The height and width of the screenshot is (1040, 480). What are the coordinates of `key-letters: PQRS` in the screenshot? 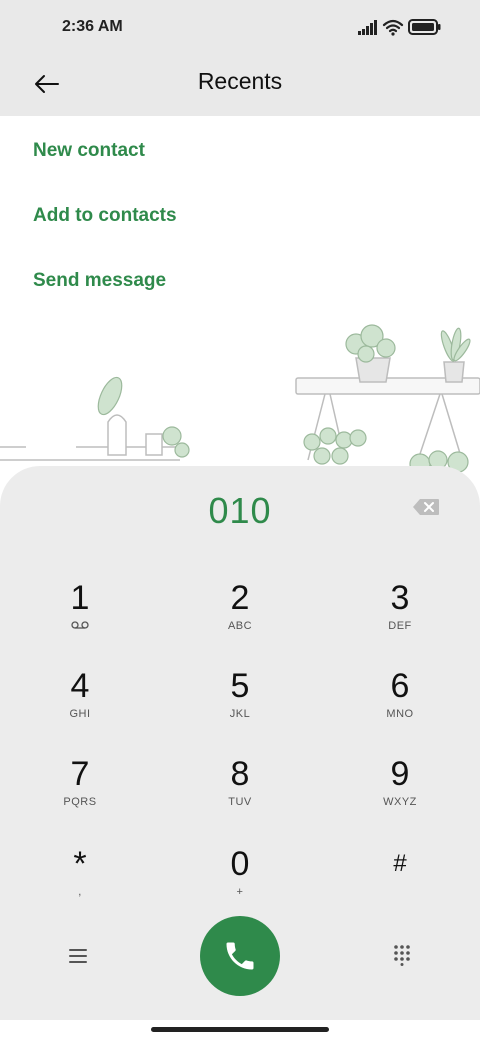 It's located at (80, 802).